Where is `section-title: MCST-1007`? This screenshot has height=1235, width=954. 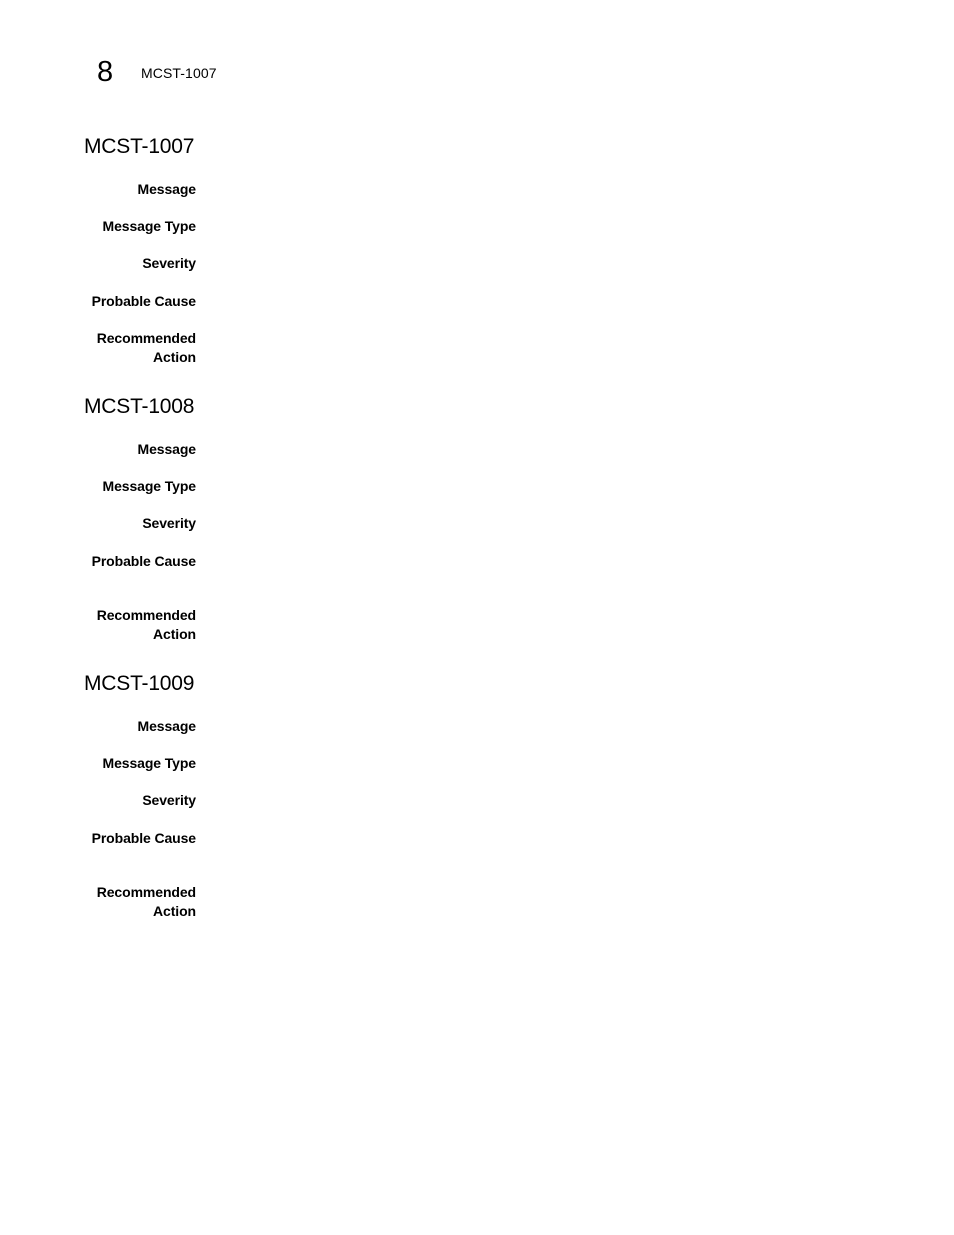 section-title: MCST-1007 is located at coordinates (139, 146).